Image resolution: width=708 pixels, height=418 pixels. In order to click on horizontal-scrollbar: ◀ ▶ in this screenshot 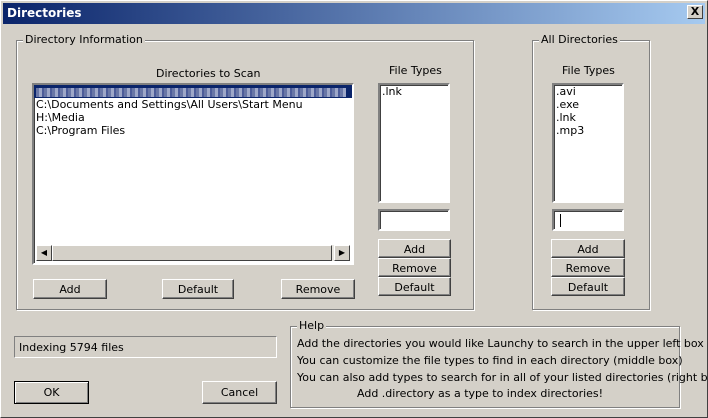, I will do `click(193, 253)`.